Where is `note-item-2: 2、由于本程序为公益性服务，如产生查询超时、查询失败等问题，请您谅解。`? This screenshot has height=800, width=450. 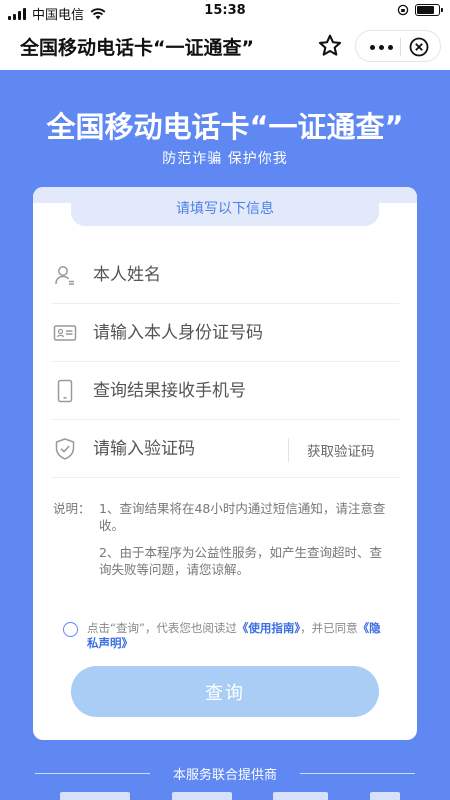 note-item-2: 2、由于本程序为公益性服务，如产生查询超时、查询失败等问题，请您谅解。 is located at coordinates (240, 561).